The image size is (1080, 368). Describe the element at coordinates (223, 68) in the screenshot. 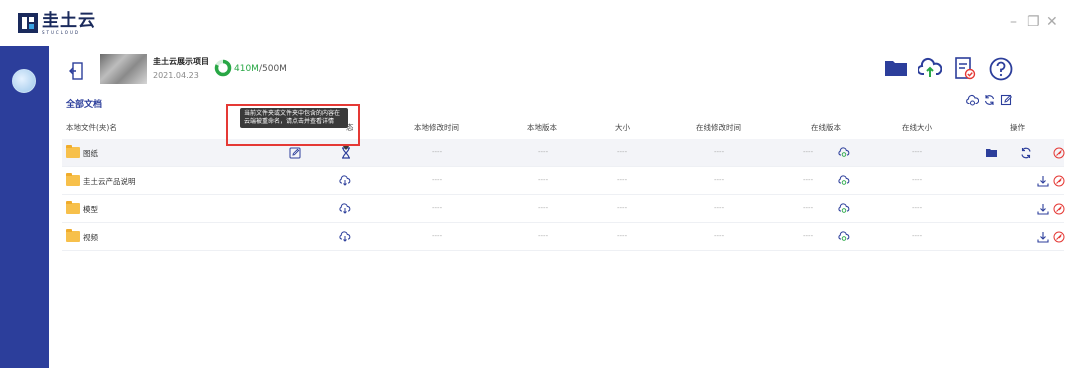

I see `storage-donut-icon` at that location.